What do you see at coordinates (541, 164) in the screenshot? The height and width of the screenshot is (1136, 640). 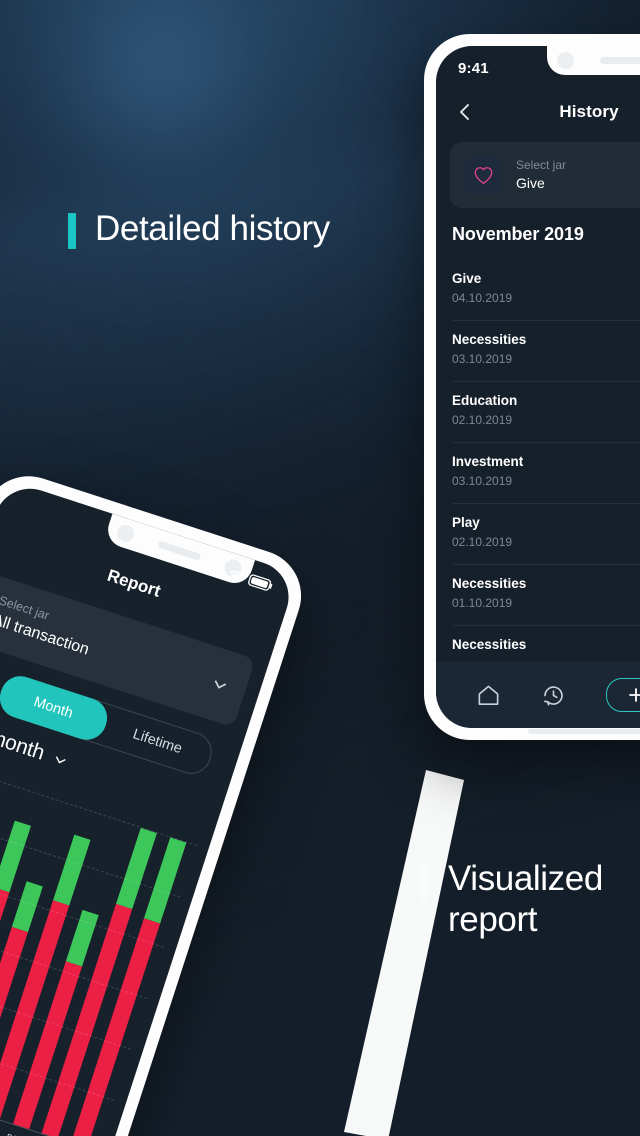 I see `jar-selector-label: Select jar` at bounding box center [541, 164].